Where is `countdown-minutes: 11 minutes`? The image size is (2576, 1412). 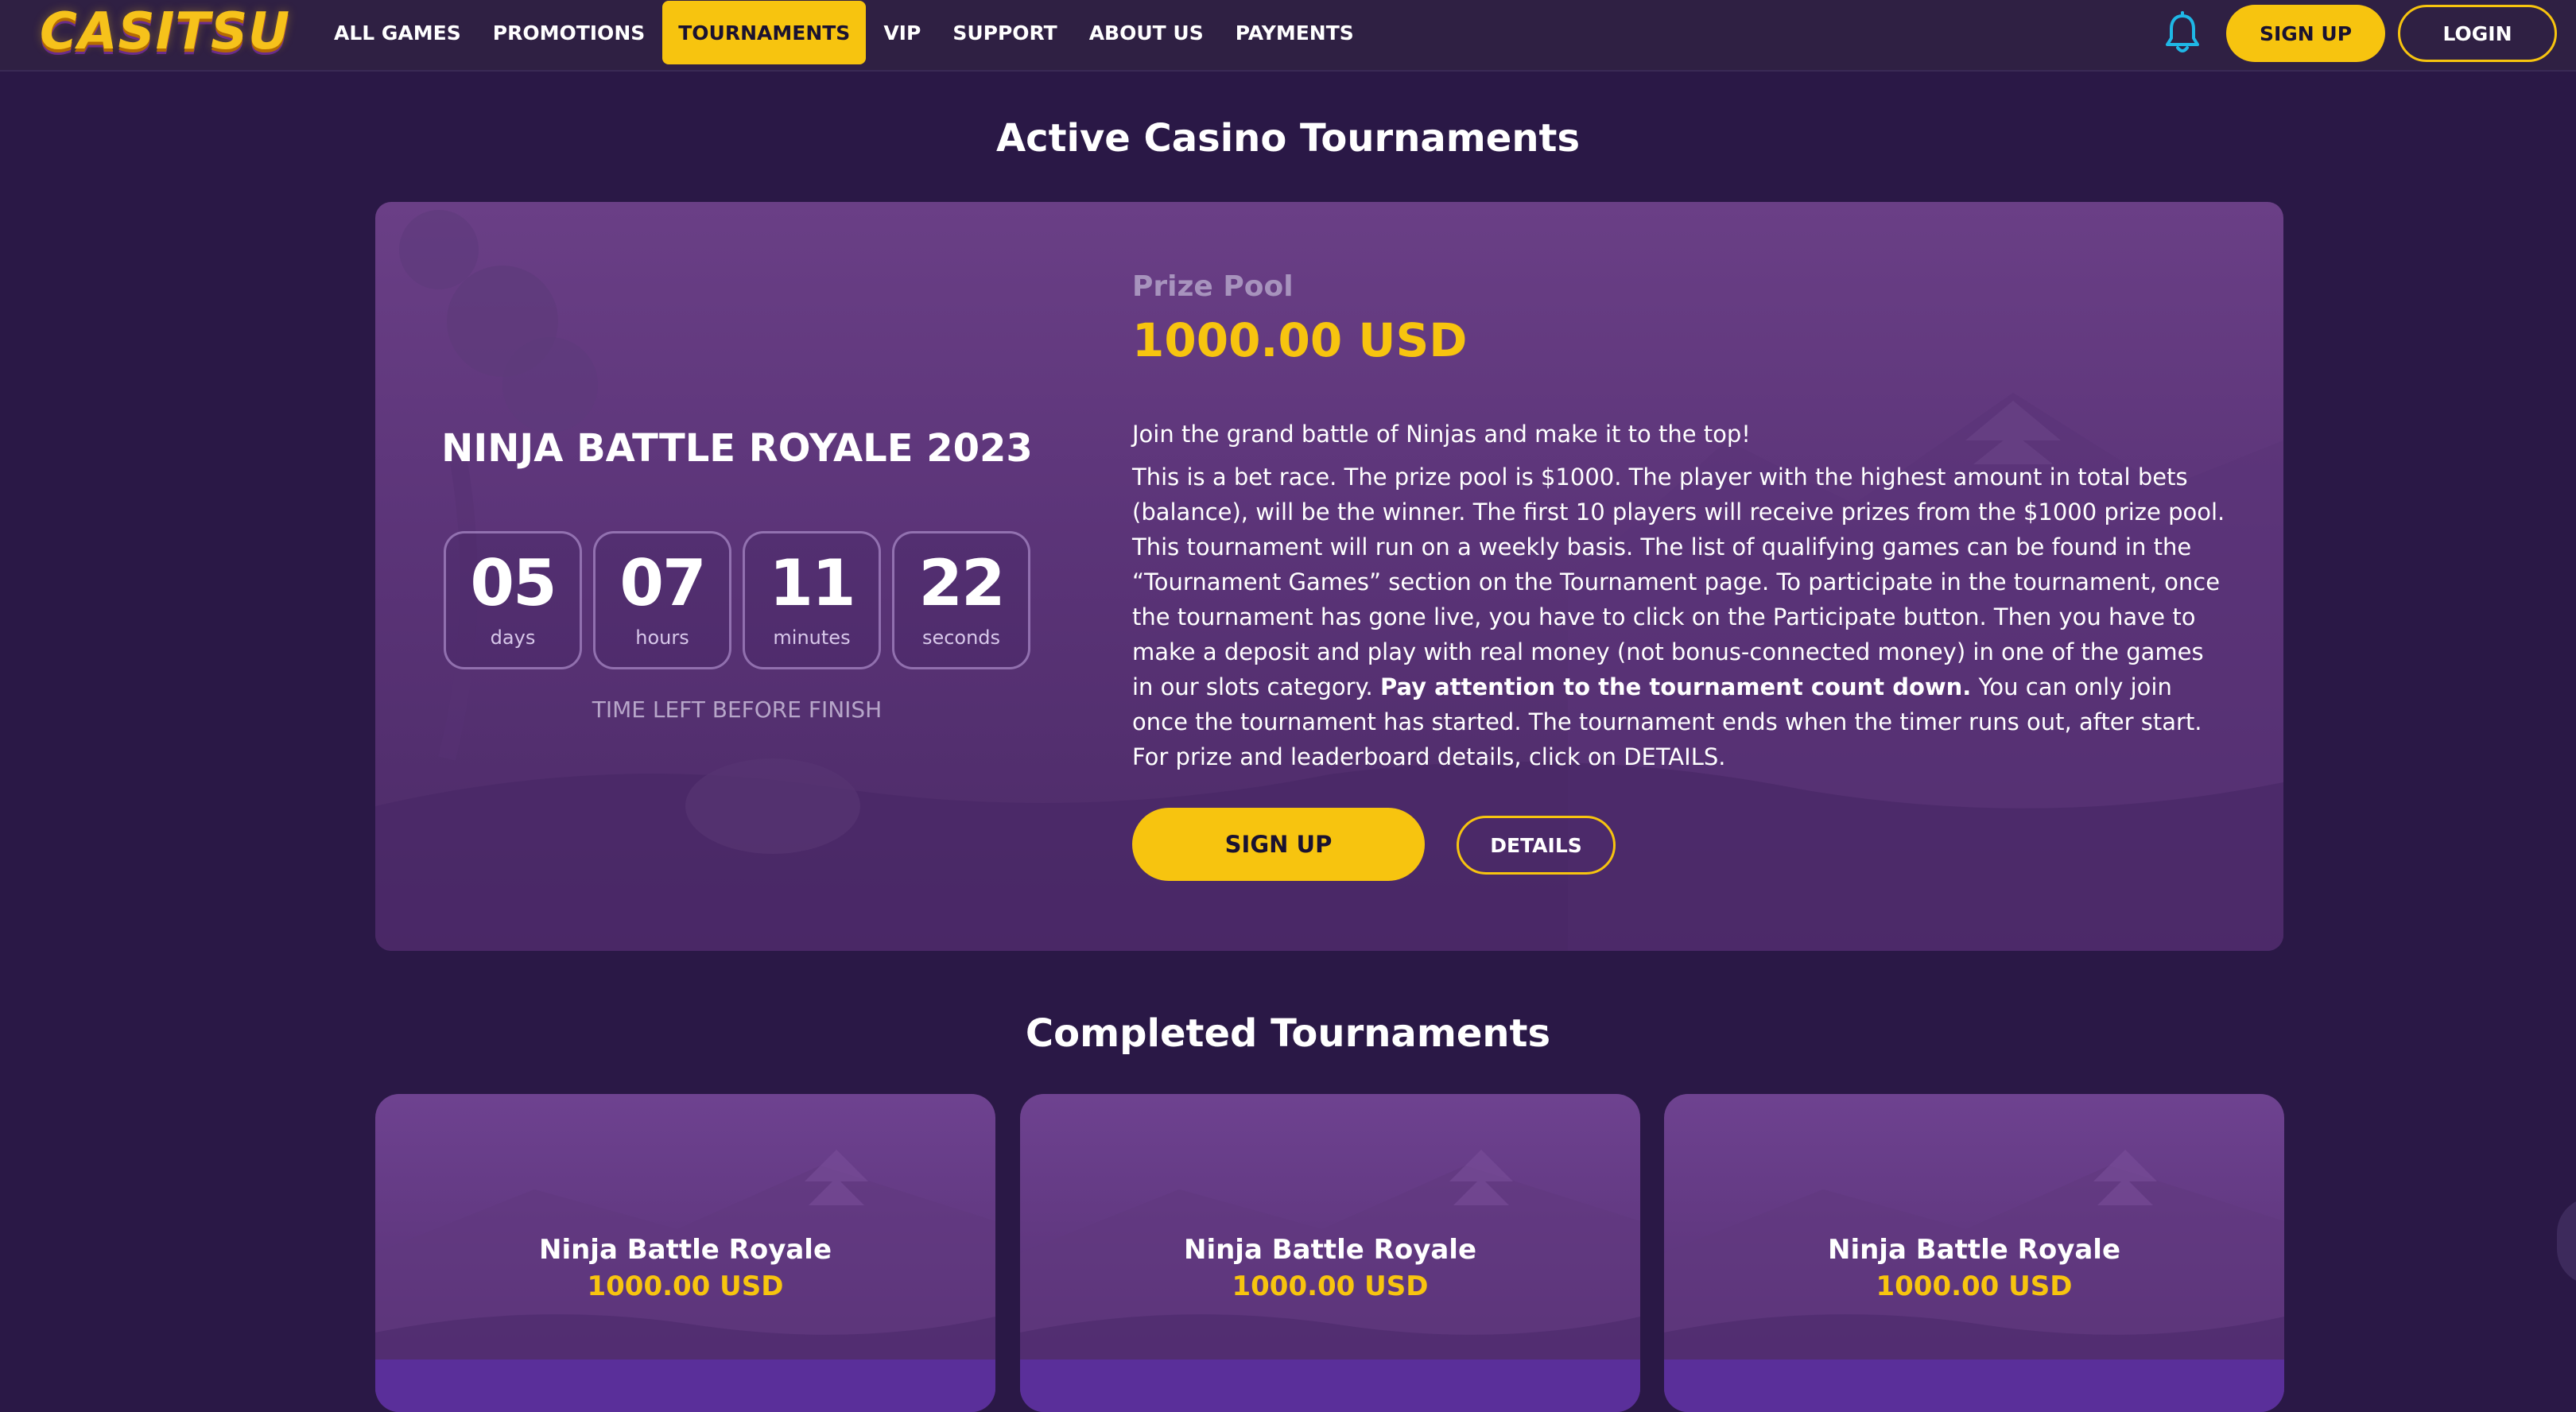 countdown-minutes: 11 minutes is located at coordinates (812, 600).